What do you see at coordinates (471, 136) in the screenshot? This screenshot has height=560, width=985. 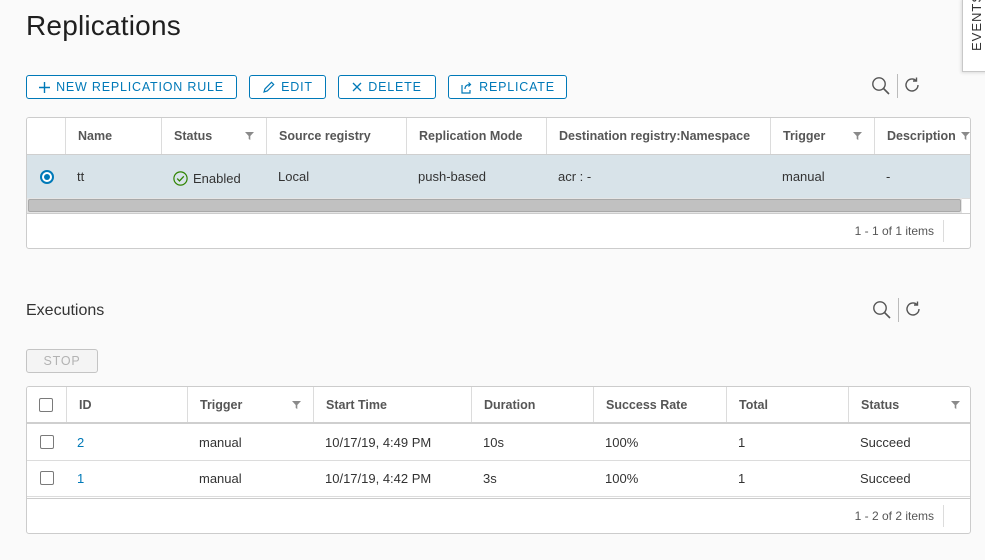 I see `column-header-mode-label: Replication Mode` at bounding box center [471, 136].